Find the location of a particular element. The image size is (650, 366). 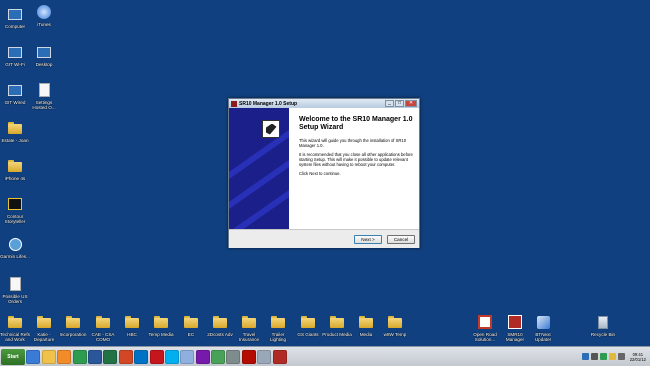

desktop-icon-storyteller: Contour Storyteller is located at coordinates (15, 210).